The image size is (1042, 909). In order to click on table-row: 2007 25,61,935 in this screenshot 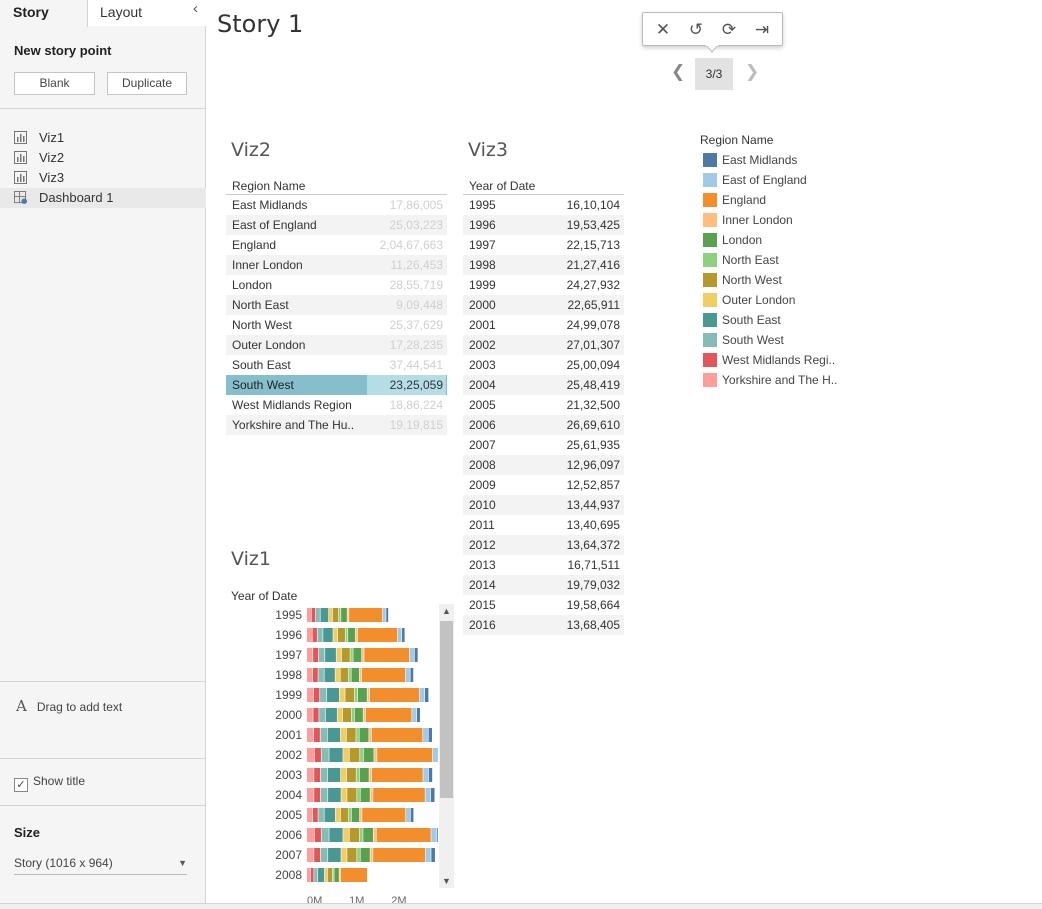, I will do `click(543, 445)`.